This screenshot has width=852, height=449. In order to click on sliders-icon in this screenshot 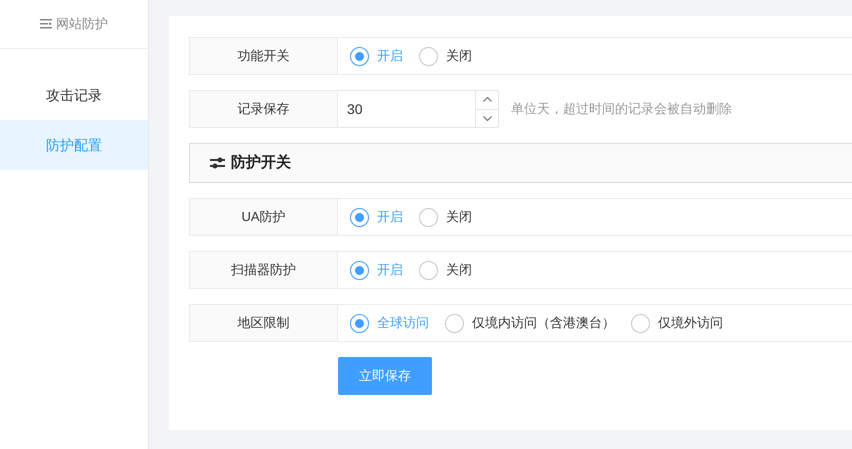, I will do `click(217, 163)`.